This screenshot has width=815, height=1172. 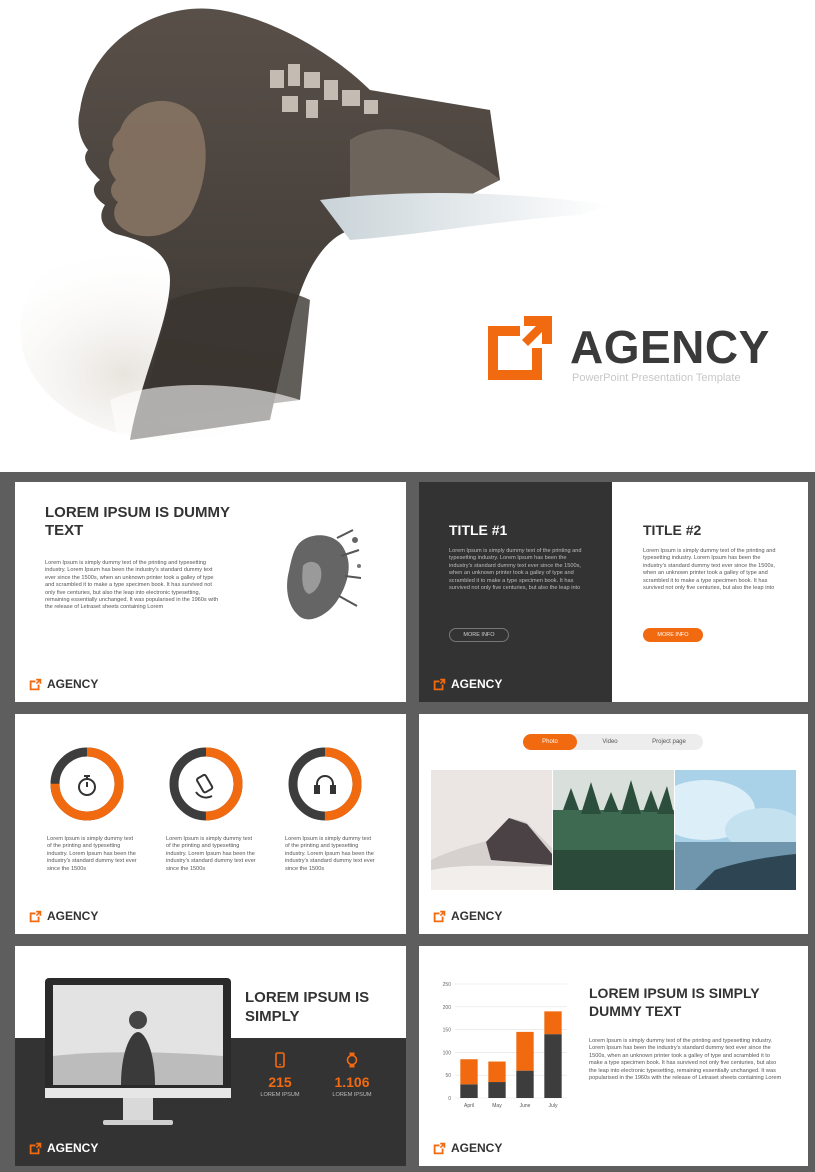 What do you see at coordinates (307, 1007) in the screenshot?
I see `slide-title: LOREM IPSUM IS SIMPLY` at bounding box center [307, 1007].